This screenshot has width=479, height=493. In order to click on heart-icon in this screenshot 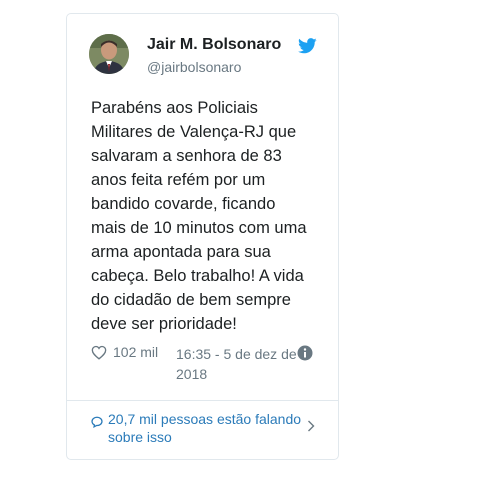, I will do `click(99, 352)`.